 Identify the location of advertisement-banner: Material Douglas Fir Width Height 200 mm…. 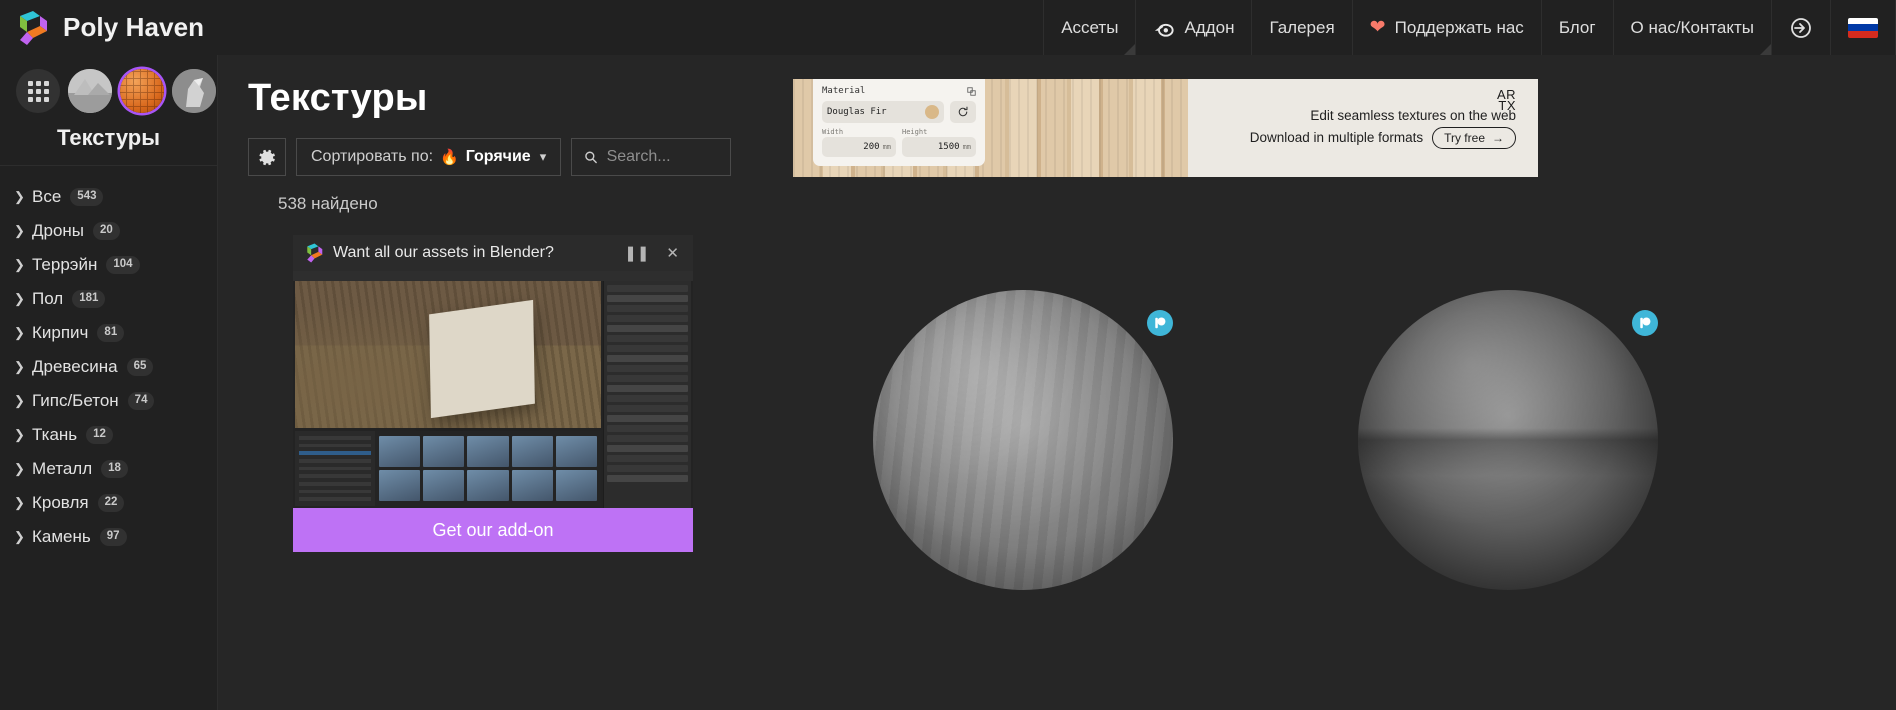
(1165, 128).